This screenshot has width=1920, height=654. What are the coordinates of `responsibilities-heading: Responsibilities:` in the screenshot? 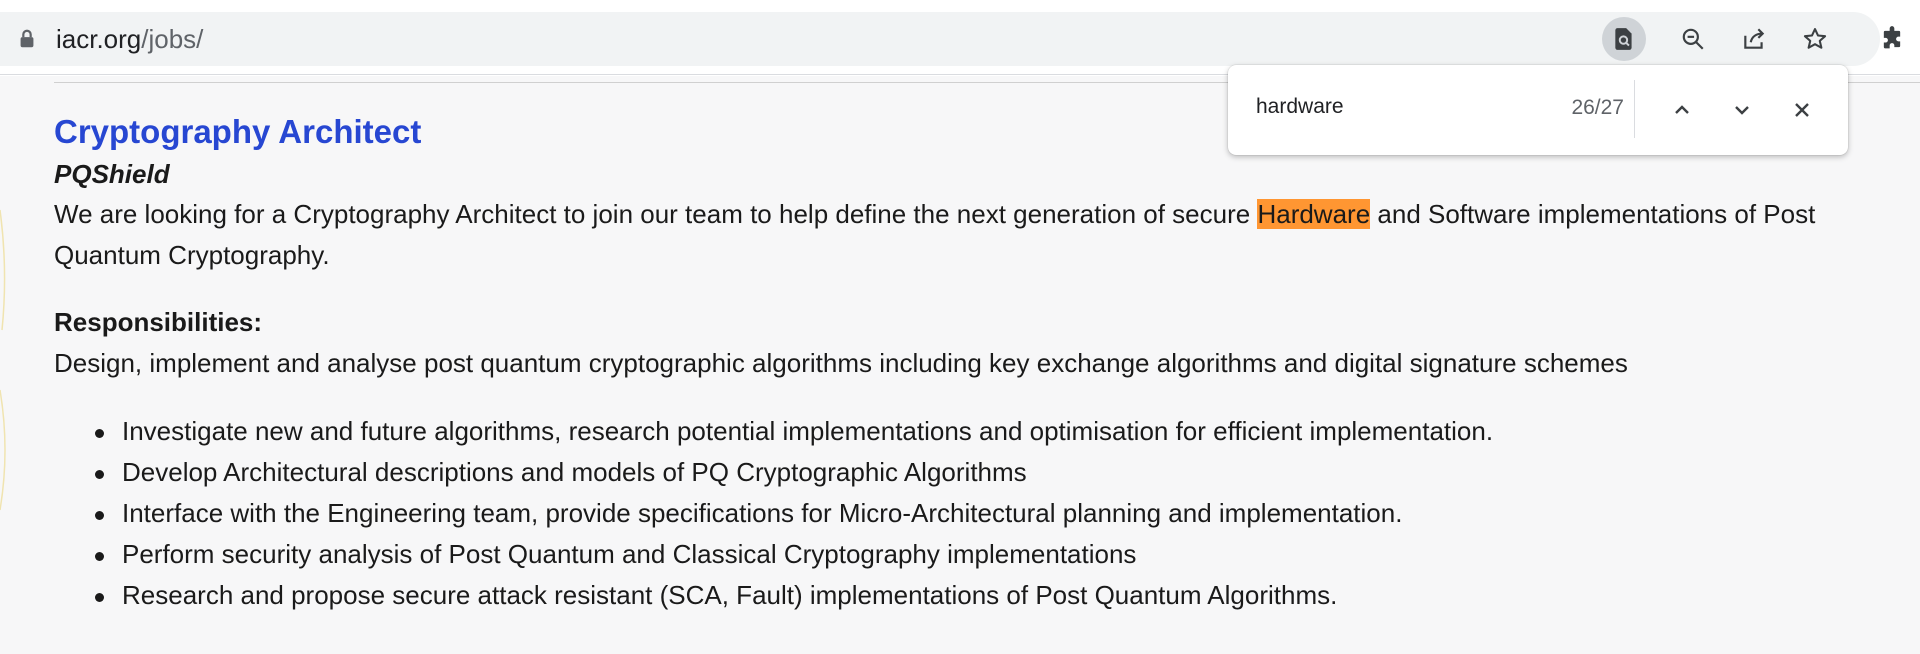 It's located at (158, 322).